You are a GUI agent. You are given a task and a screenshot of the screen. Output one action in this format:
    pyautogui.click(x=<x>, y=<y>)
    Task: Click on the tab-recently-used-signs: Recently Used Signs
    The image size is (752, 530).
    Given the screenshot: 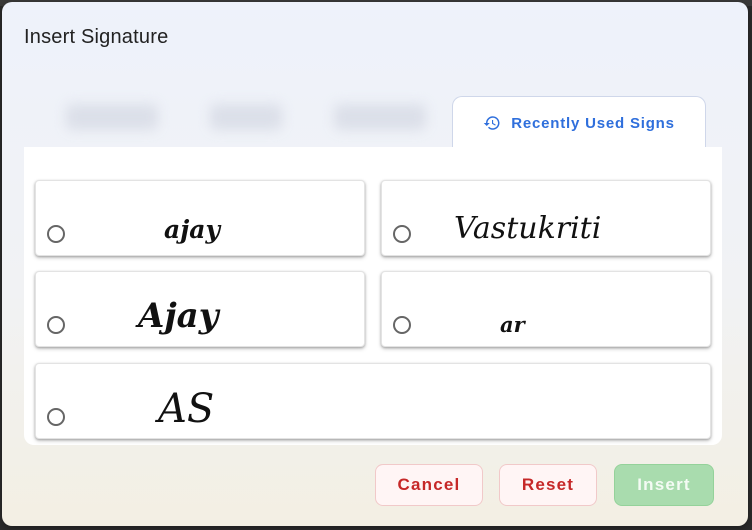 What is the action you would take?
    pyautogui.click(x=579, y=122)
    